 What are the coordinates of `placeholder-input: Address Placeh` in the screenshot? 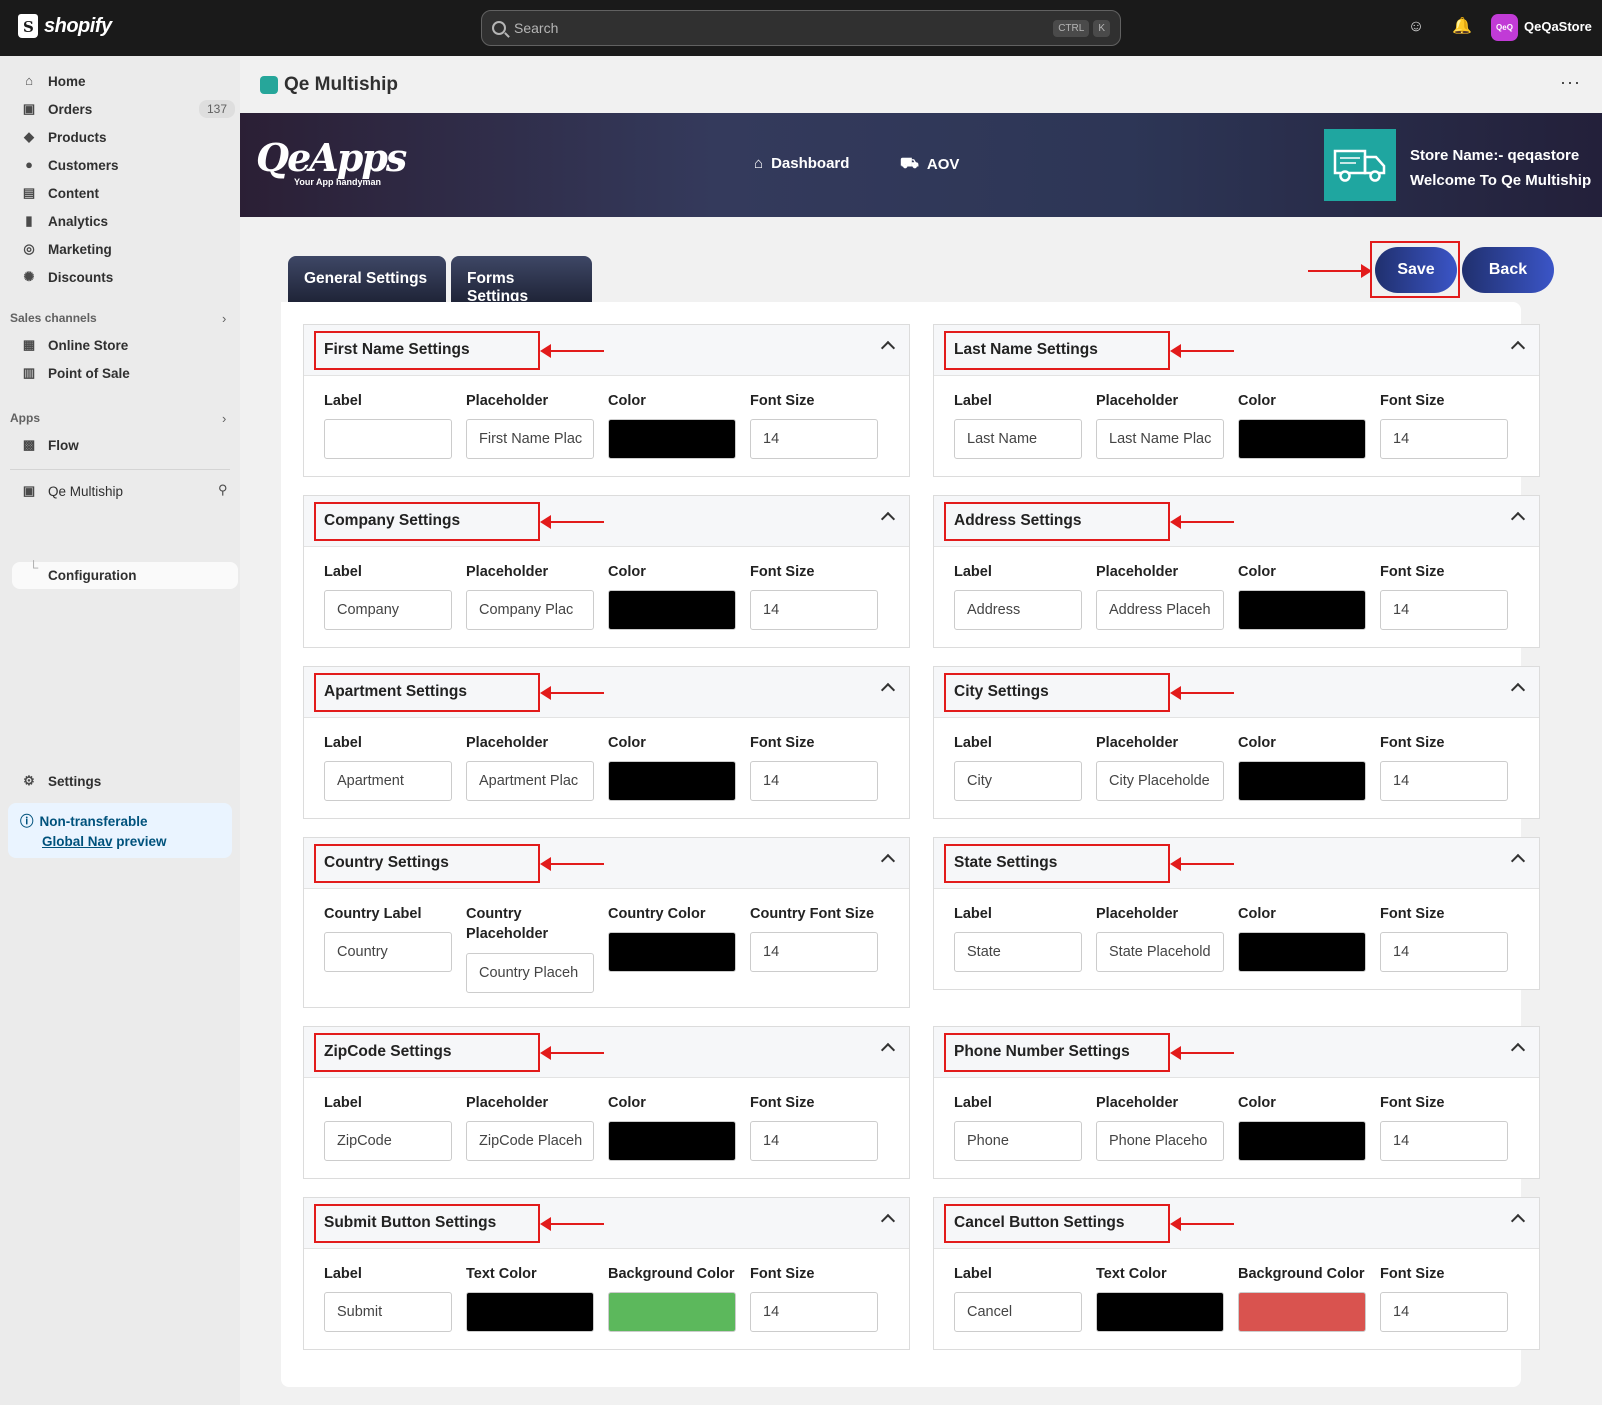 It's located at (1160, 610).